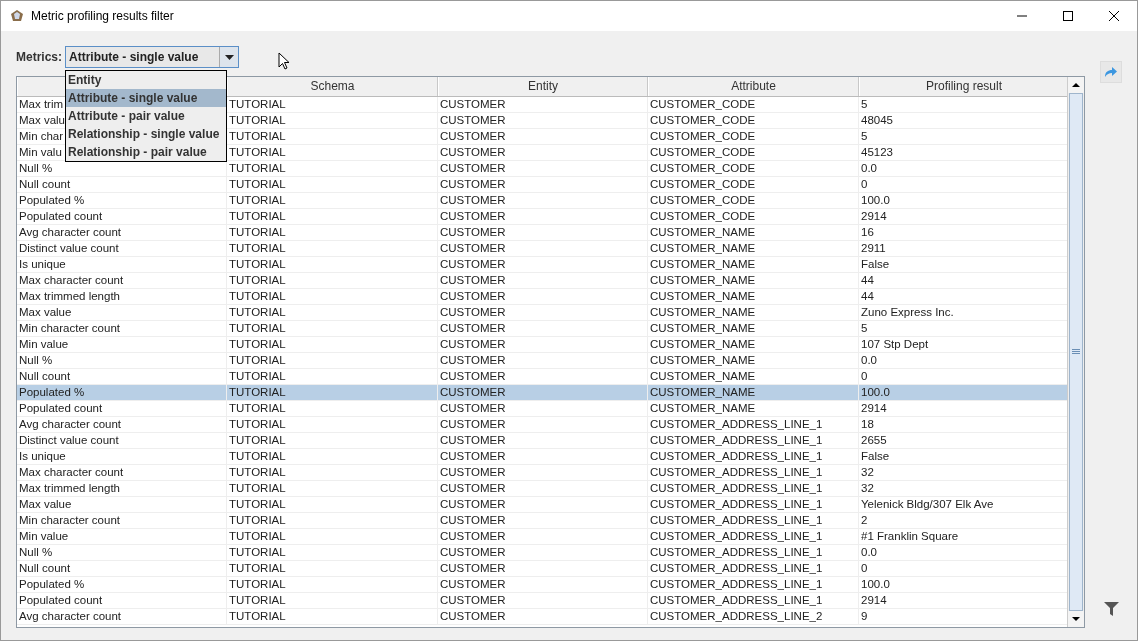  I want to click on table-cell: #1 Franklin Square, so click(910, 536).